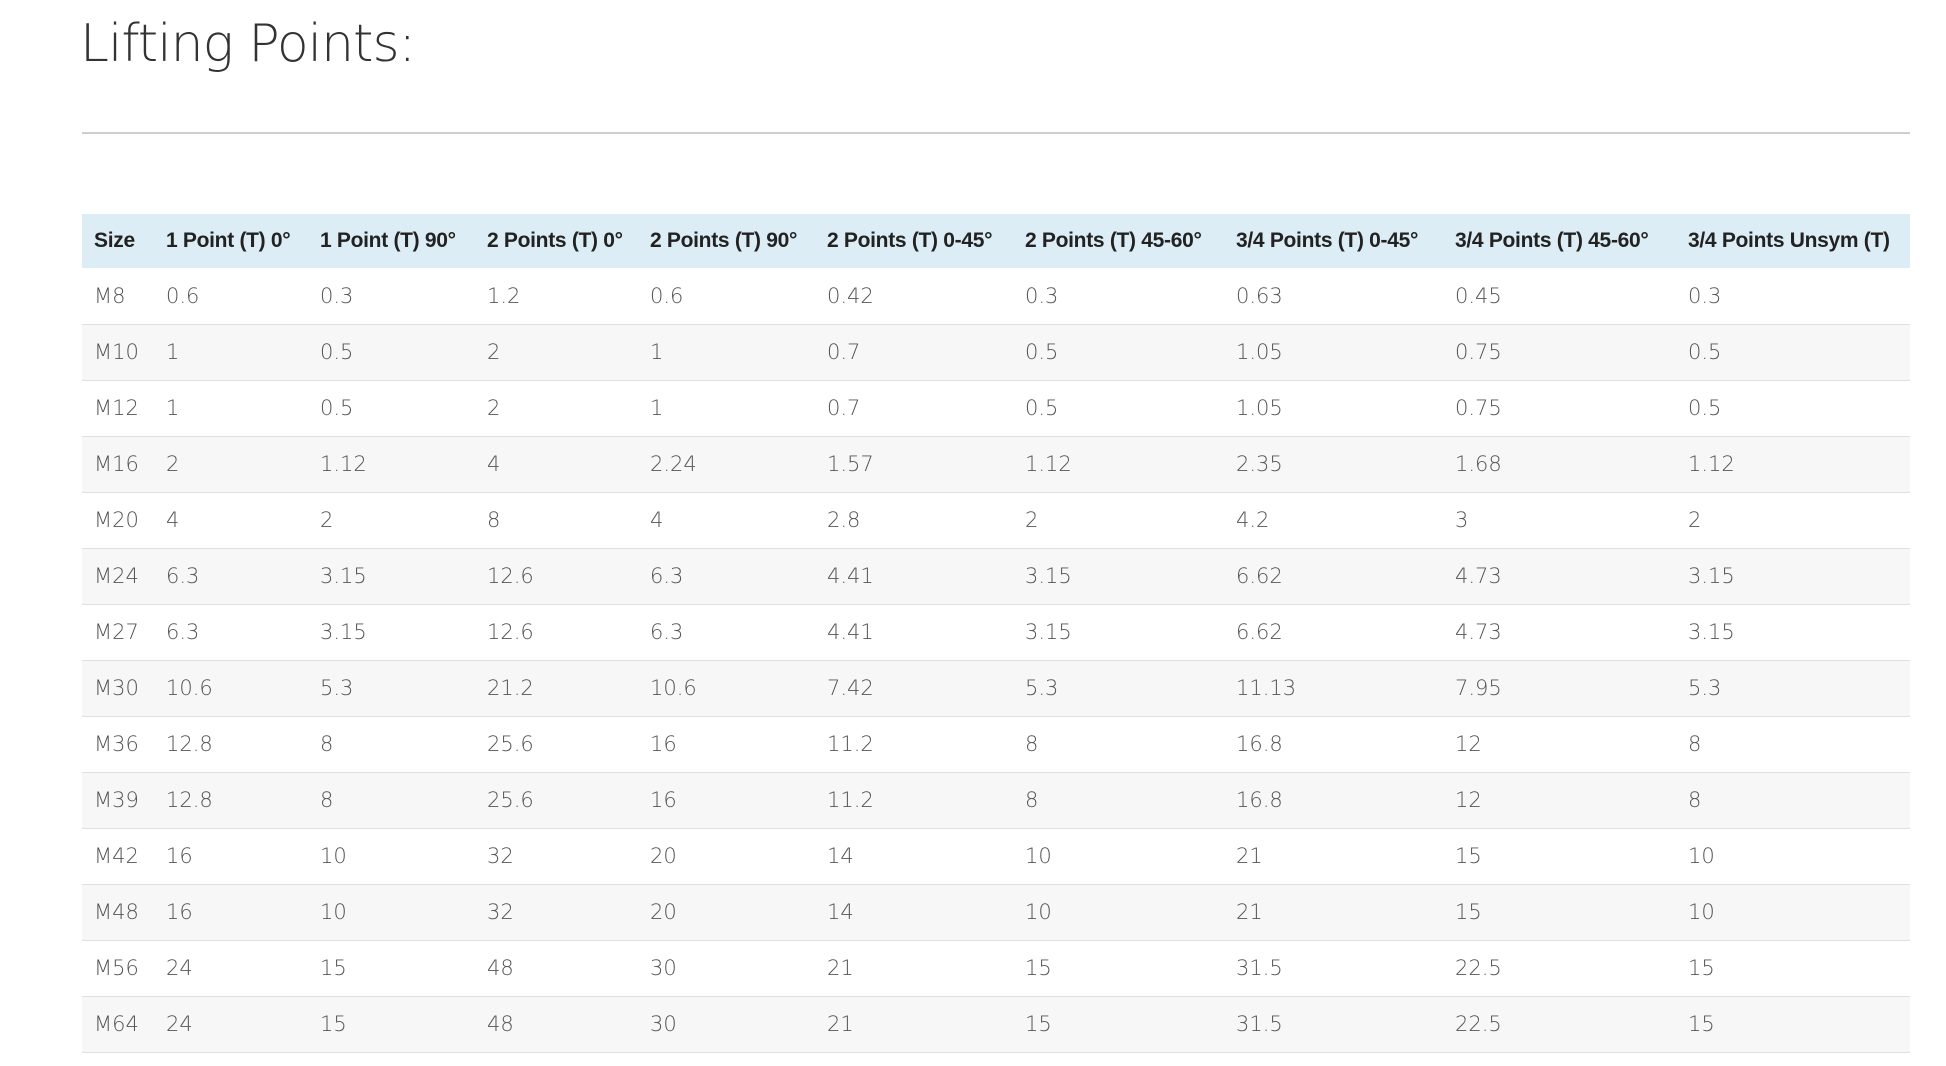 This screenshot has width=1946, height=1066. Describe the element at coordinates (996, 1024) in the screenshot. I see `table-row: M64 24 15 48 30 21 15 31.5 22.5 15` at that location.